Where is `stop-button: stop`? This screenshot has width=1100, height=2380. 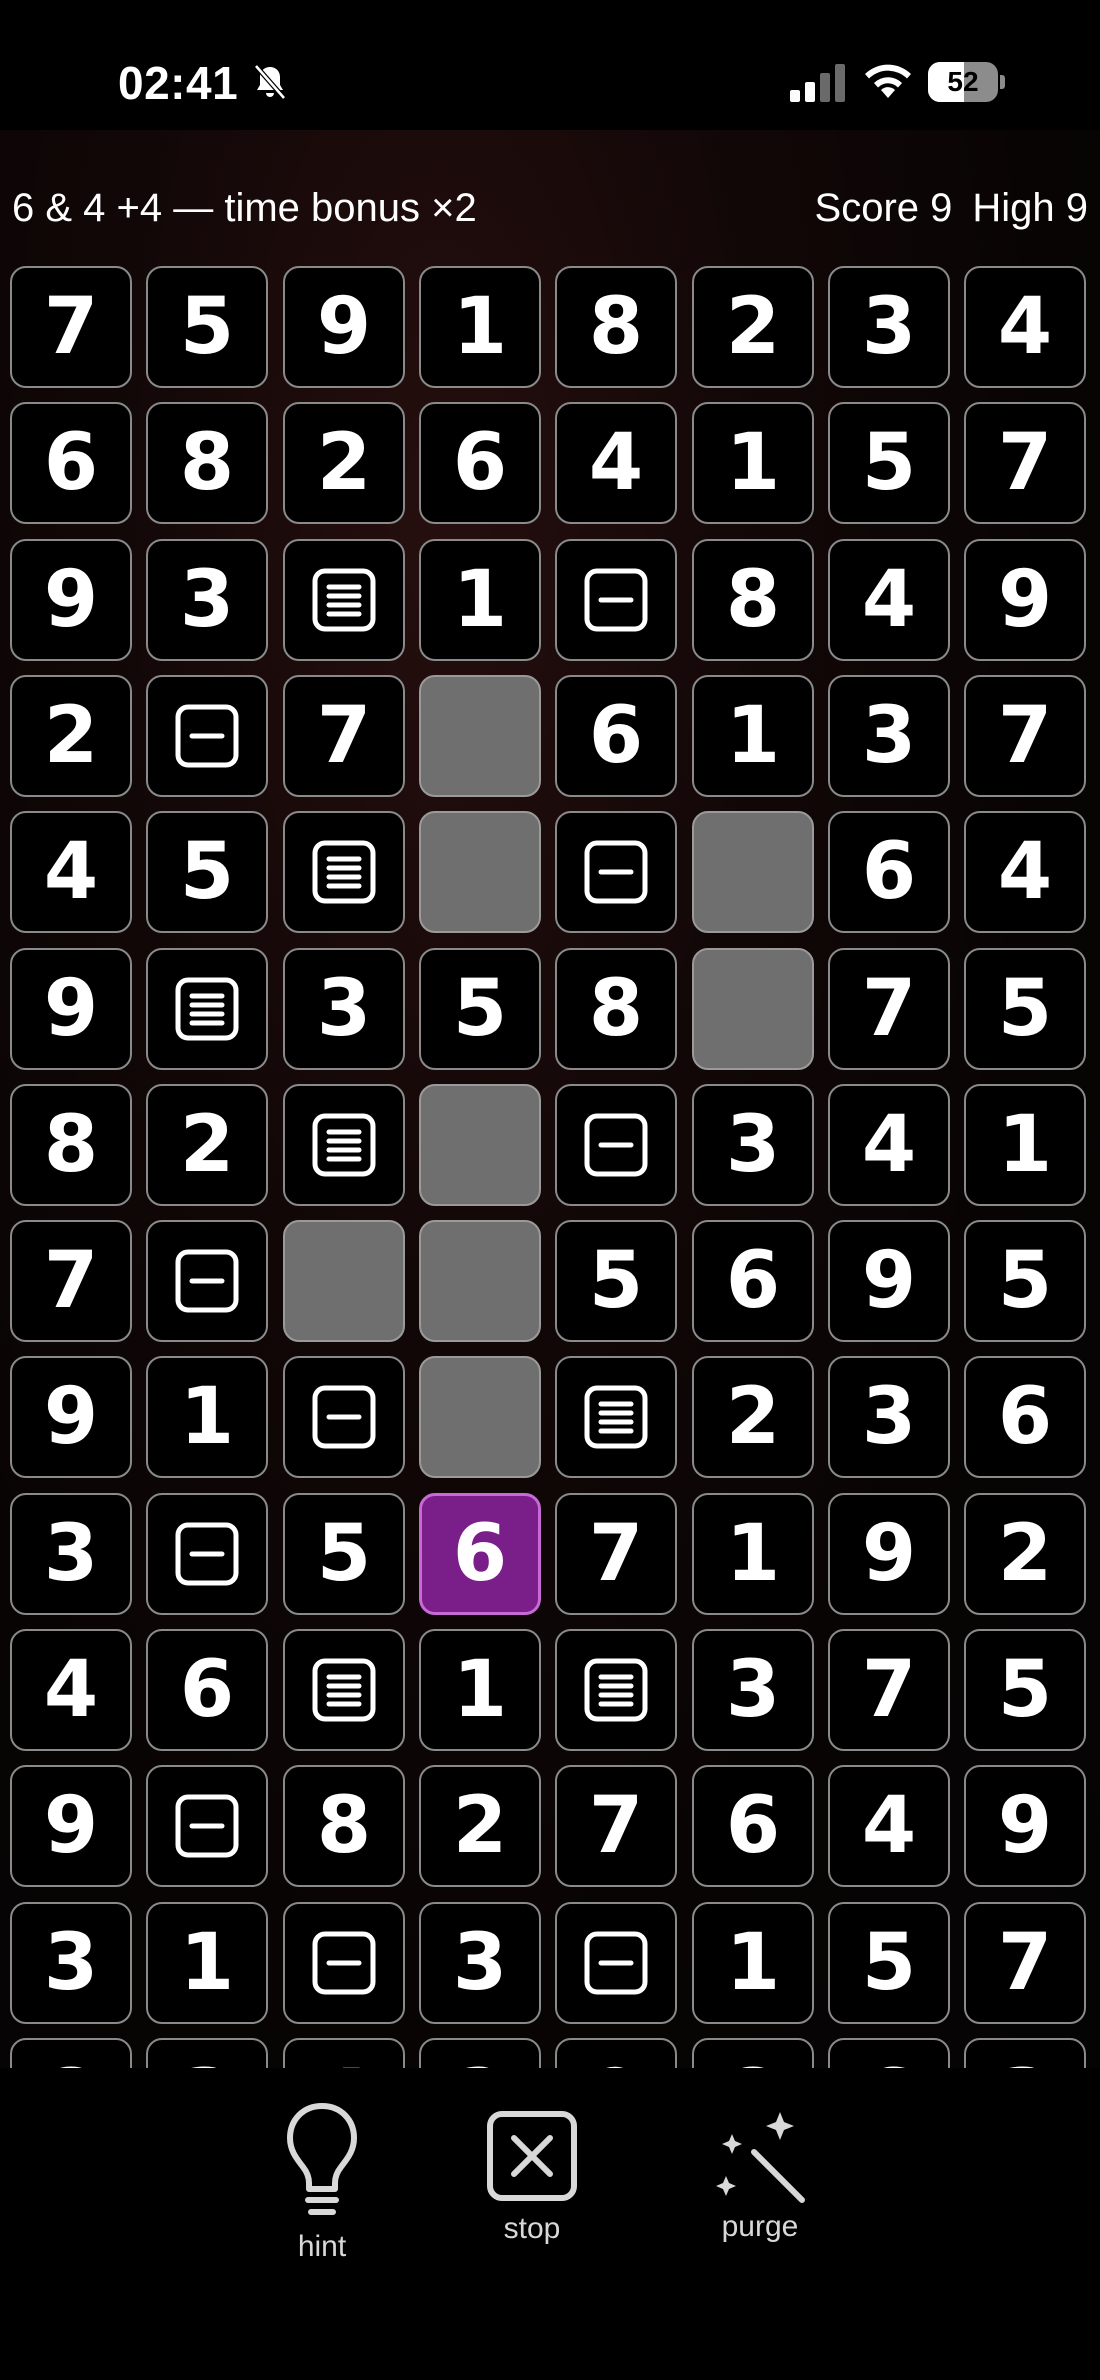
stop-button: stop is located at coordinates (532, 2178).